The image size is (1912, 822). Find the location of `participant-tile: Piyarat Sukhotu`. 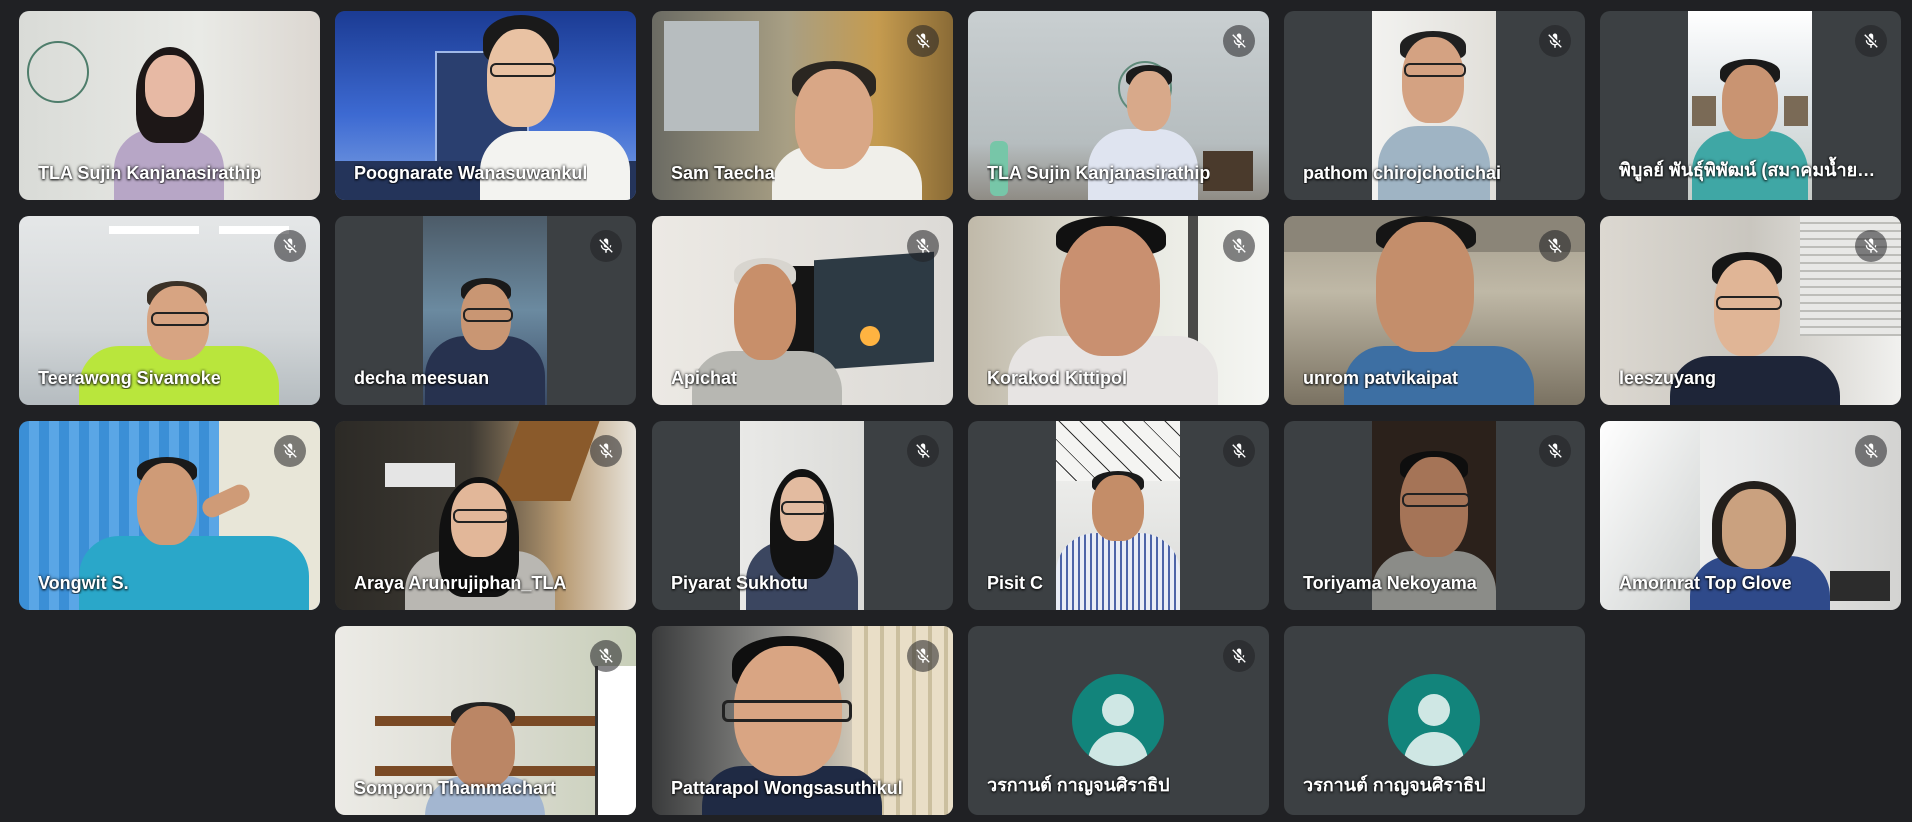

participant-tile: Piyarat Sukhotu is located at coordinates (802, 515).